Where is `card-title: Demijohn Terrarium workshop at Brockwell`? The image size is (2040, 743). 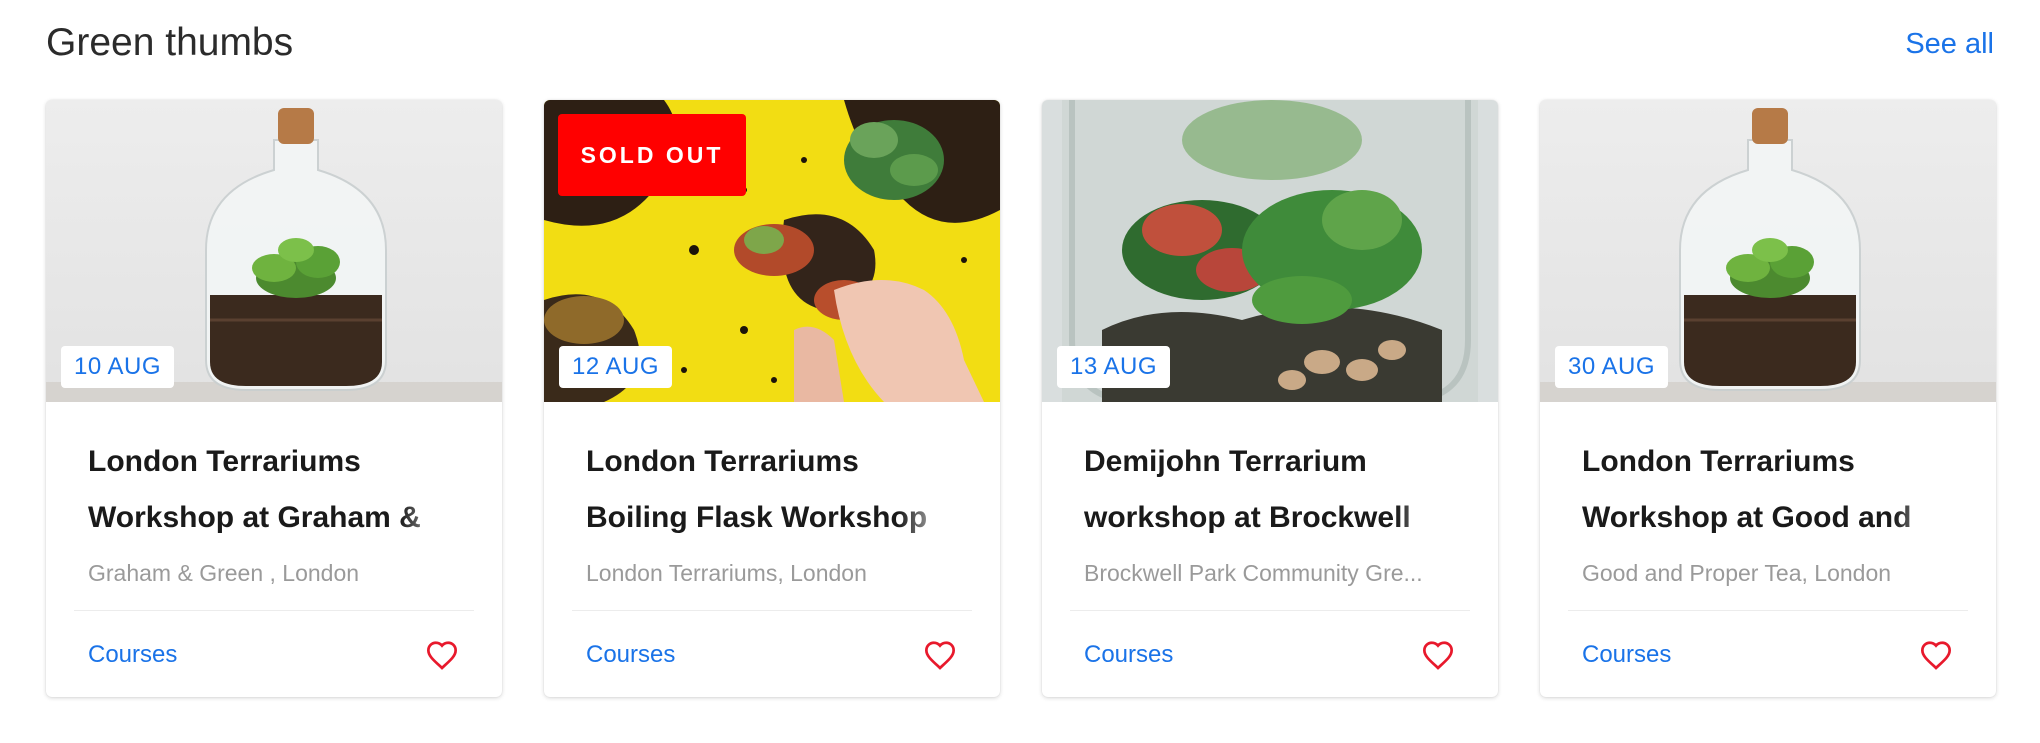
card-title: Demijohn Terrarium workshop at Brockwell is located at coordinates (1270, 474).